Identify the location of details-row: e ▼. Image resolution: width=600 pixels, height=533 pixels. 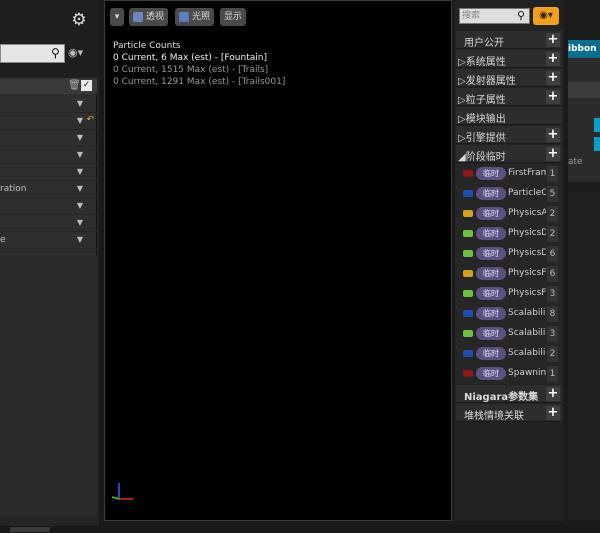
(48, 240).